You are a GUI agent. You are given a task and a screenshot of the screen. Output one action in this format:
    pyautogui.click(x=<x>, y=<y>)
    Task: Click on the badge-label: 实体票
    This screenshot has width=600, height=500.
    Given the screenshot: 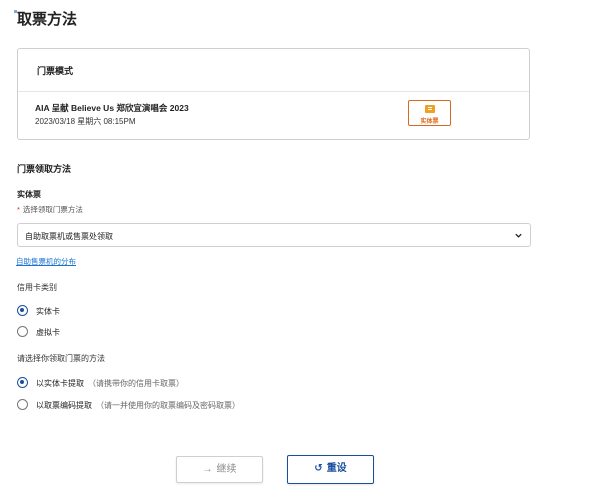 What is the action you would take?
    pyautogui.click(x=429, y=122)
    